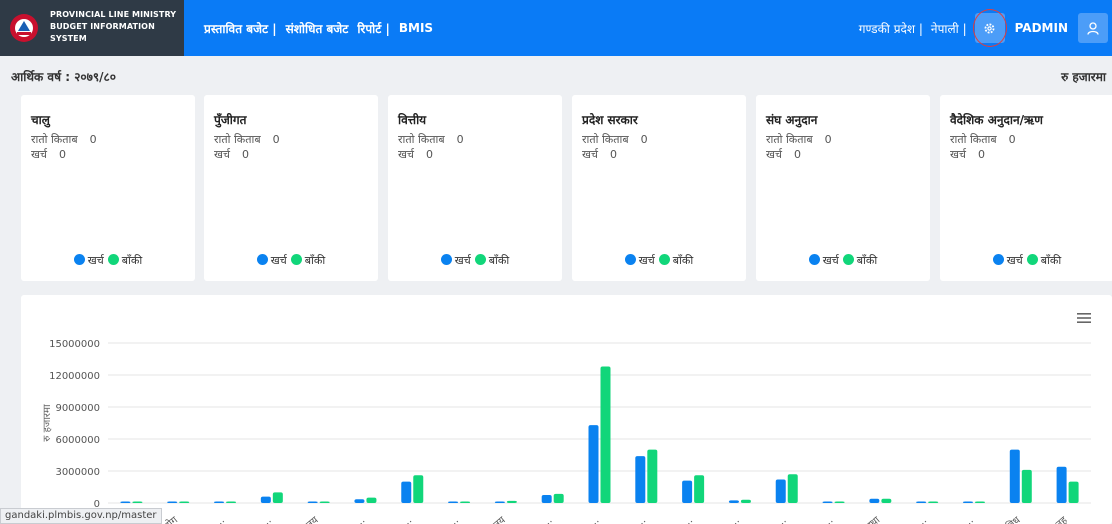 Image resolution: width=1112 pixels, height=524 pixels. Describe the element at coordinates (870, 519) in the screenshot. I see `x-tick-label: …स्था` at that location.